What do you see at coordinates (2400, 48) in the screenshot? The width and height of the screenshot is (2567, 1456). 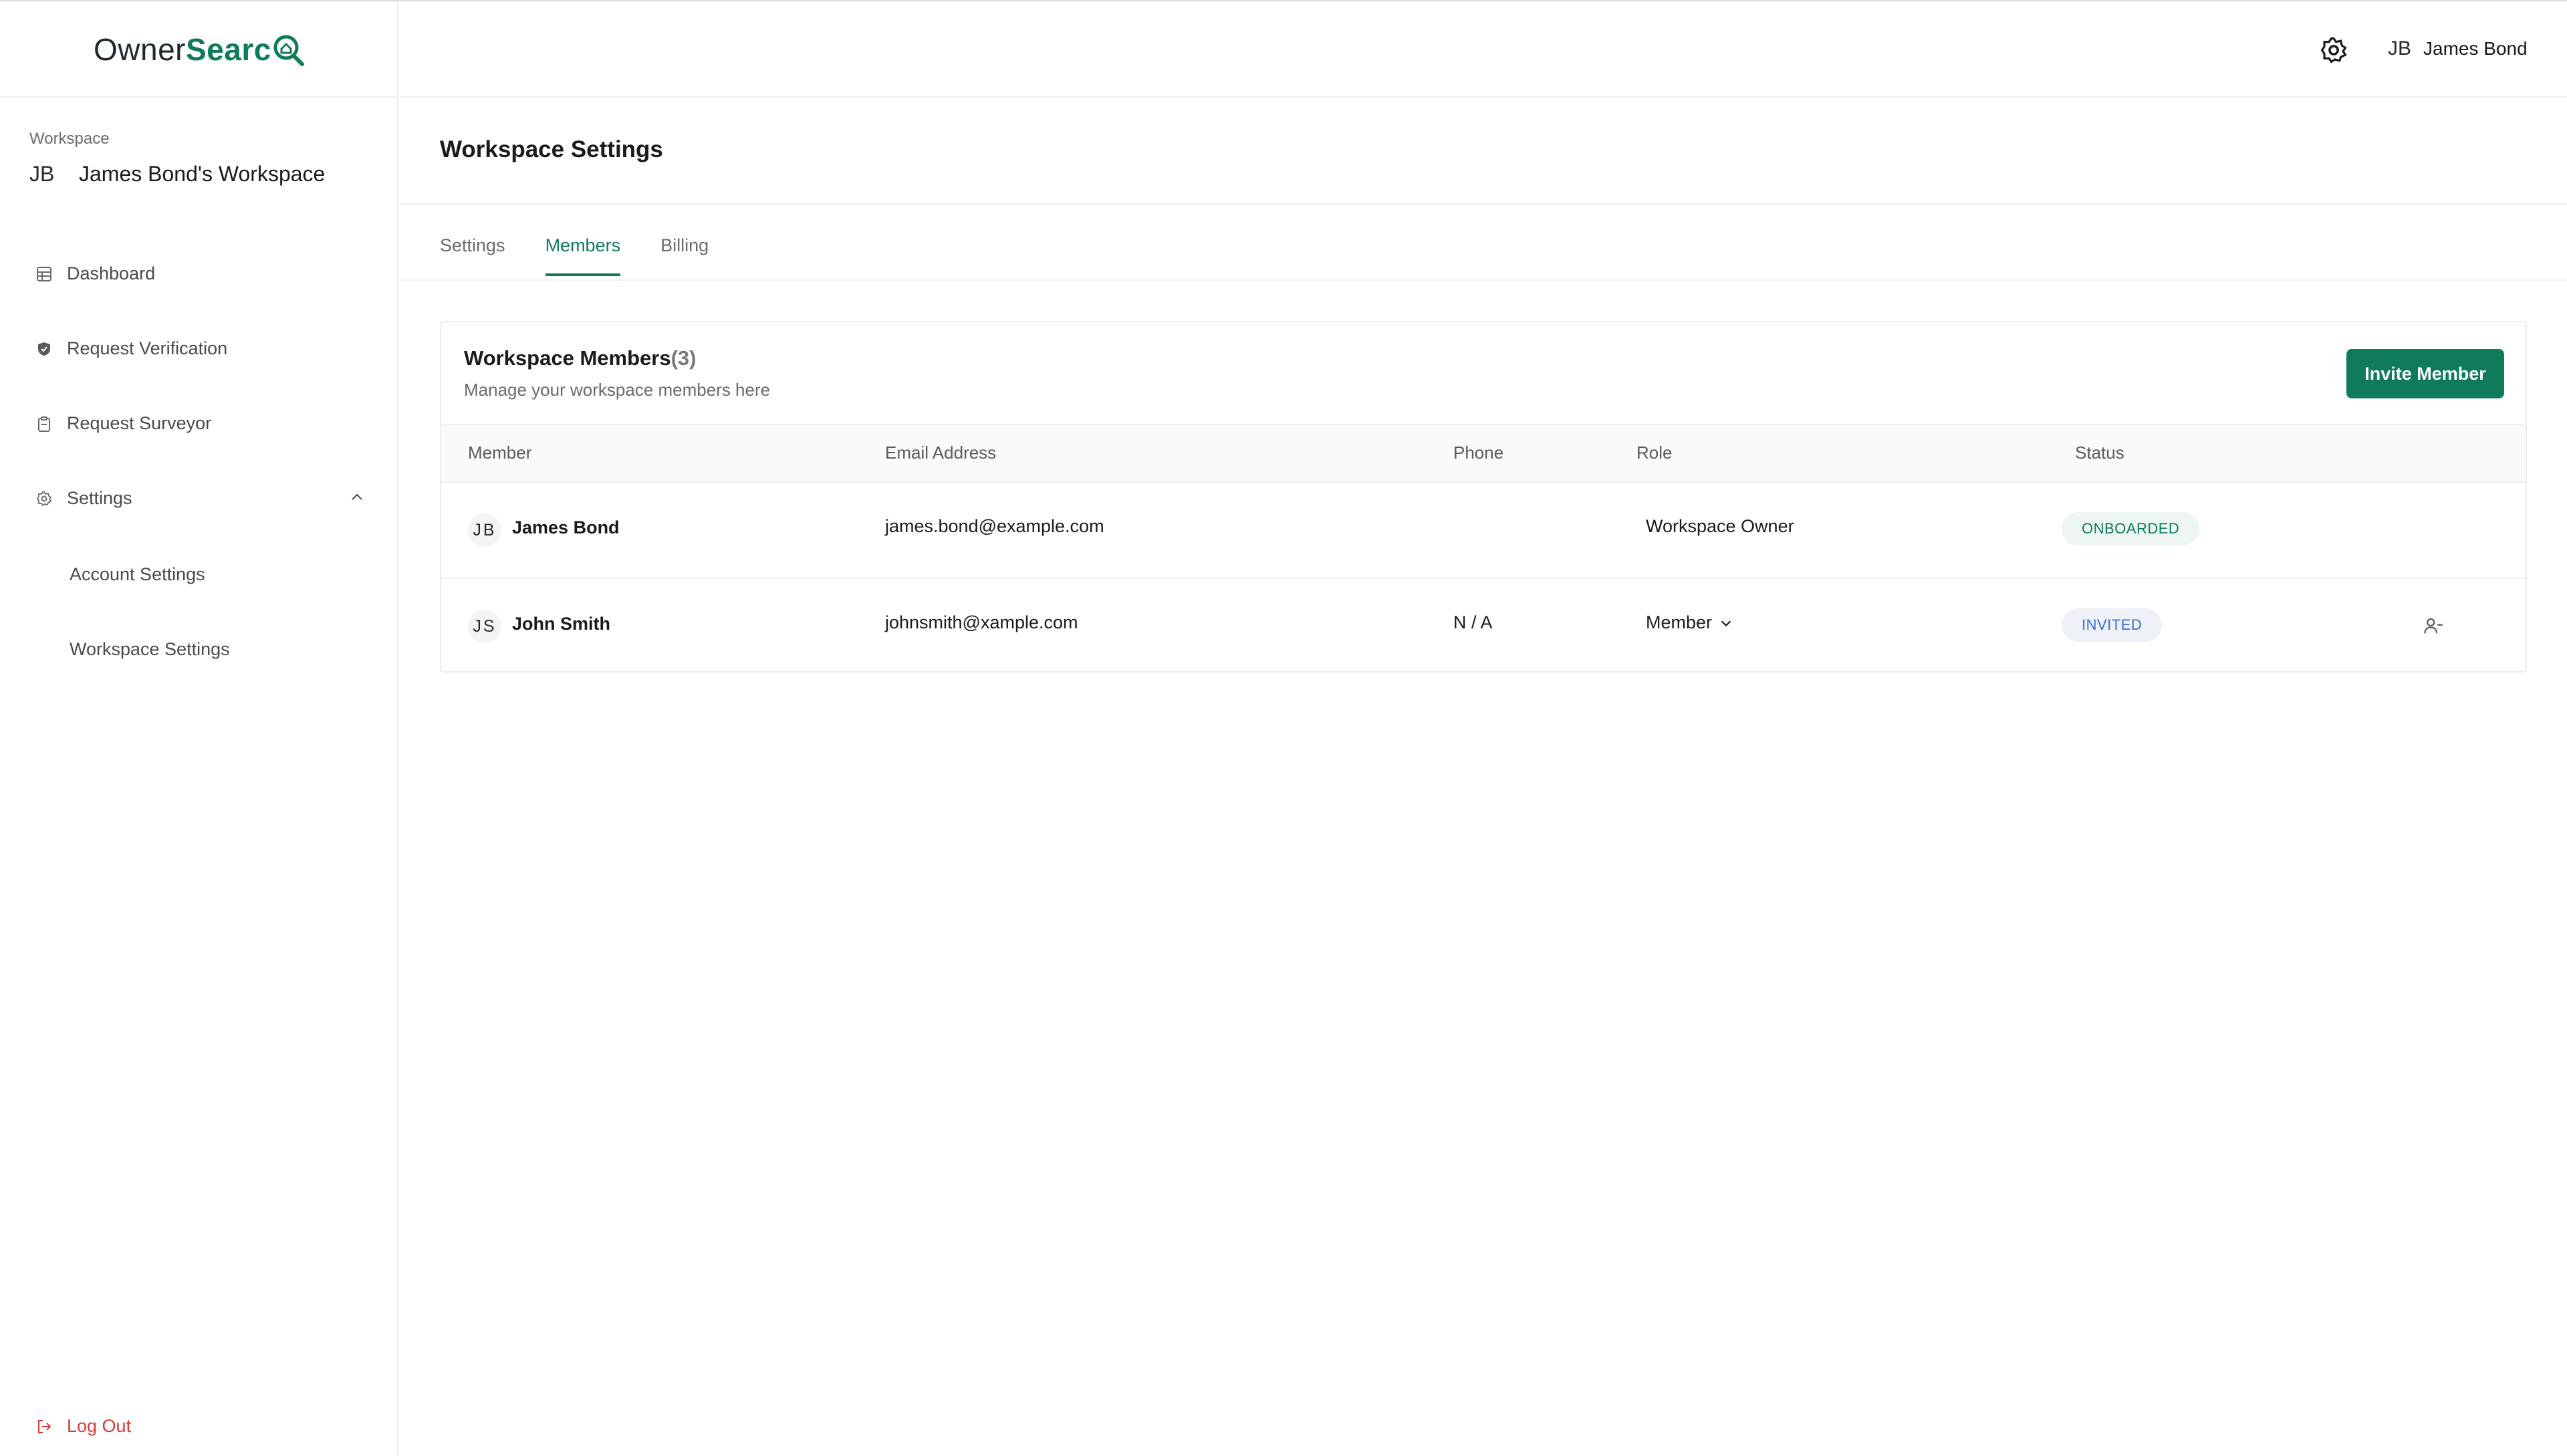 I see `user-initials: JB` at bounding box center [2400, 48].